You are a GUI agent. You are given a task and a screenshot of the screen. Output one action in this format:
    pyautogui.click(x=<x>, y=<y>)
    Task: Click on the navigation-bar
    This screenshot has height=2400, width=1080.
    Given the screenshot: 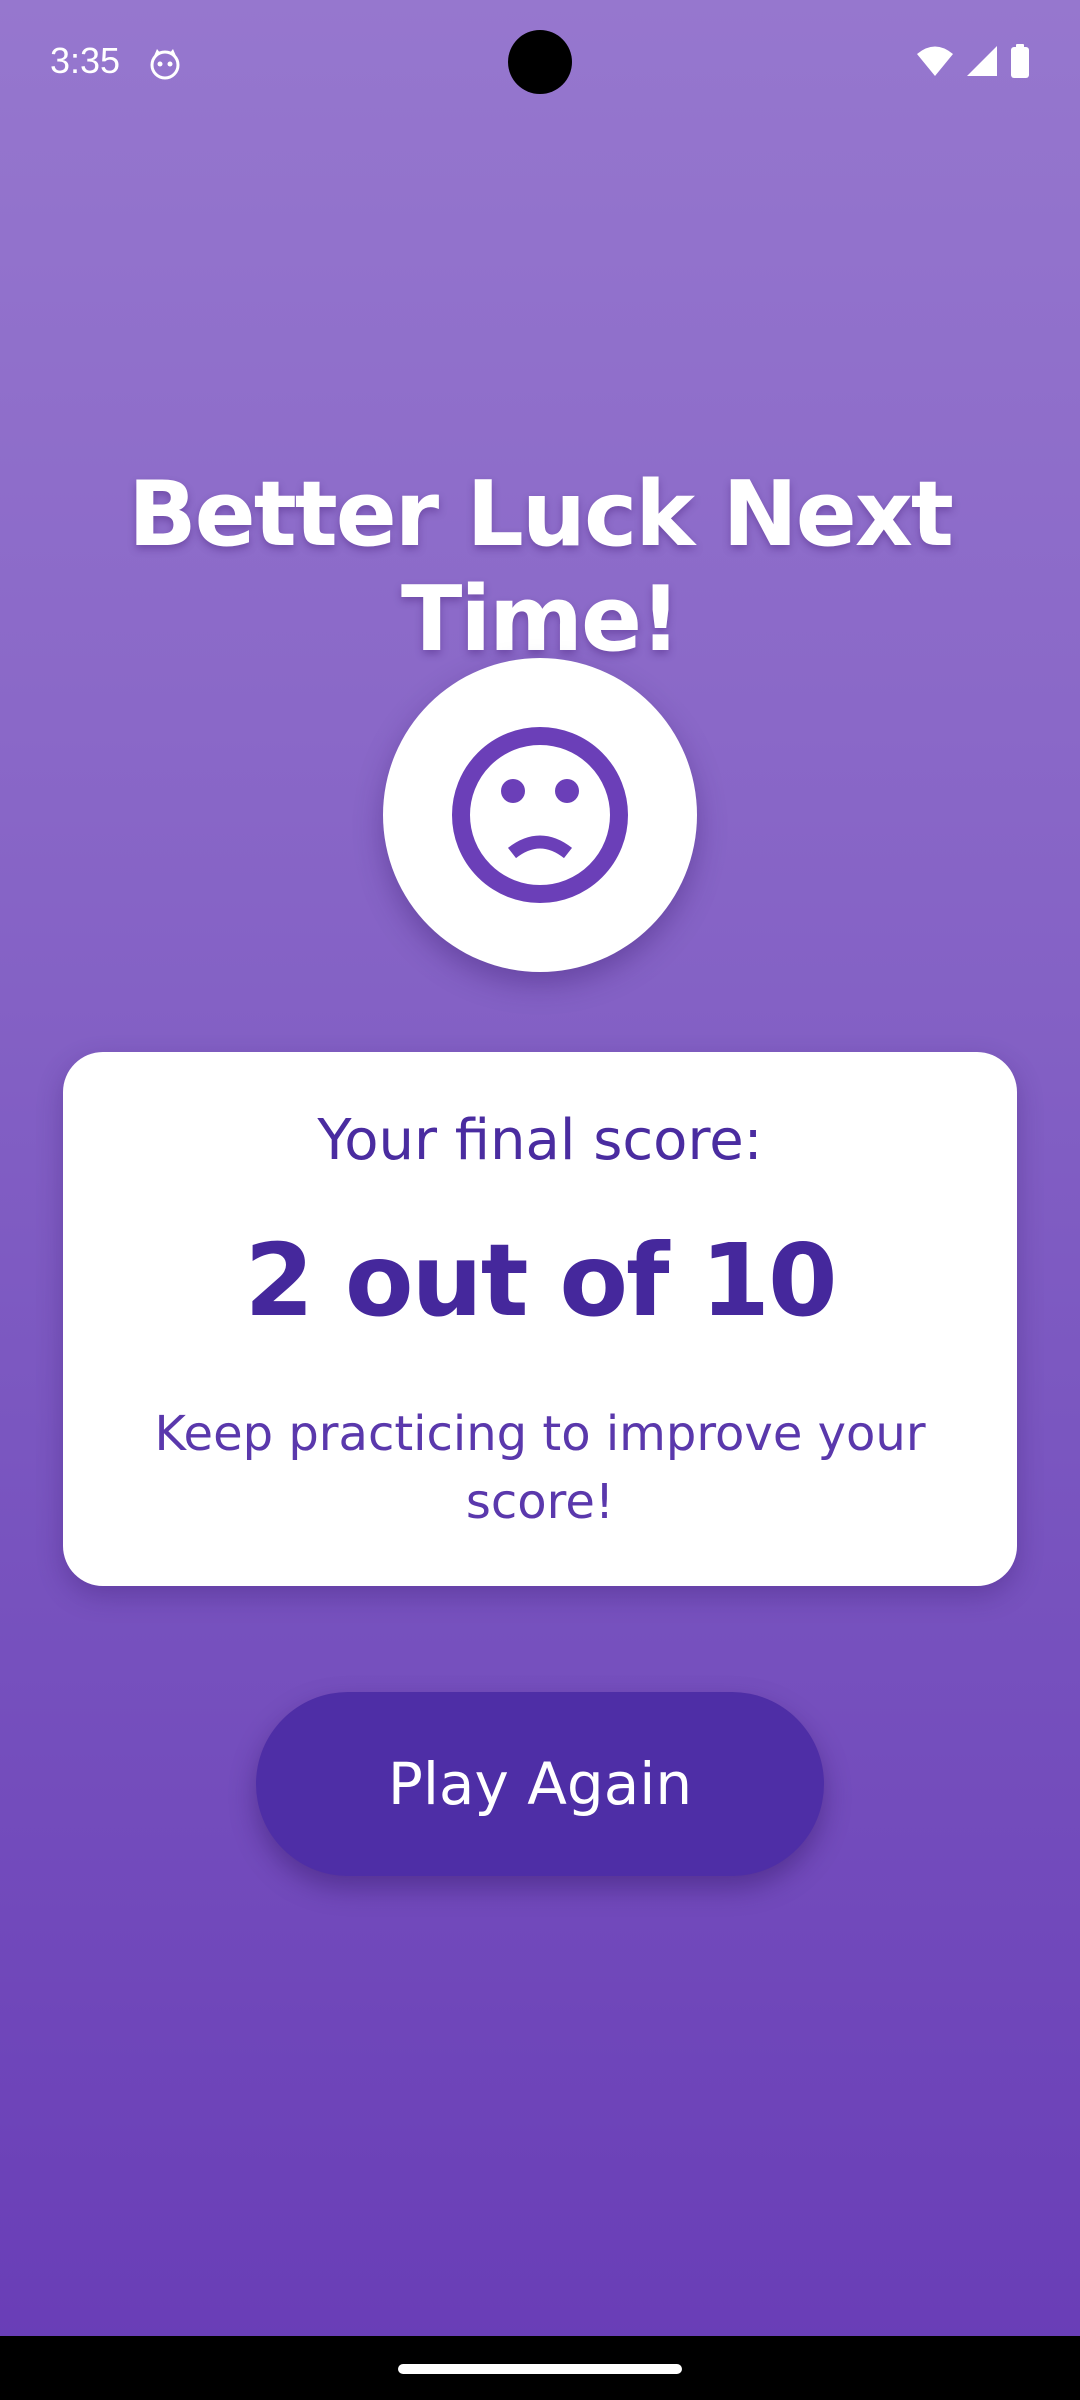 What is the action you would take?
    pyautogui.click(x=540, y=2368)
    